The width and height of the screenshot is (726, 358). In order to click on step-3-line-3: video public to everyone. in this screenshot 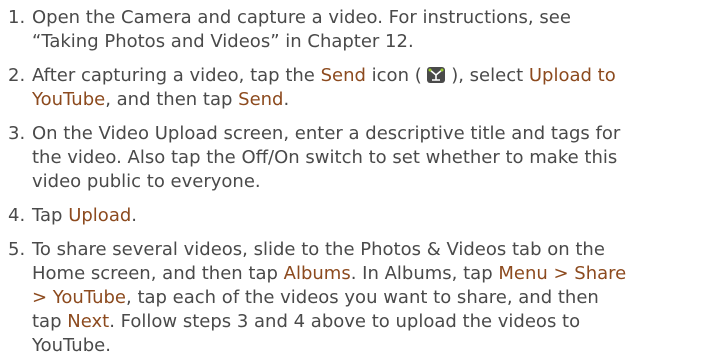, I will do `click(146, 181)`.